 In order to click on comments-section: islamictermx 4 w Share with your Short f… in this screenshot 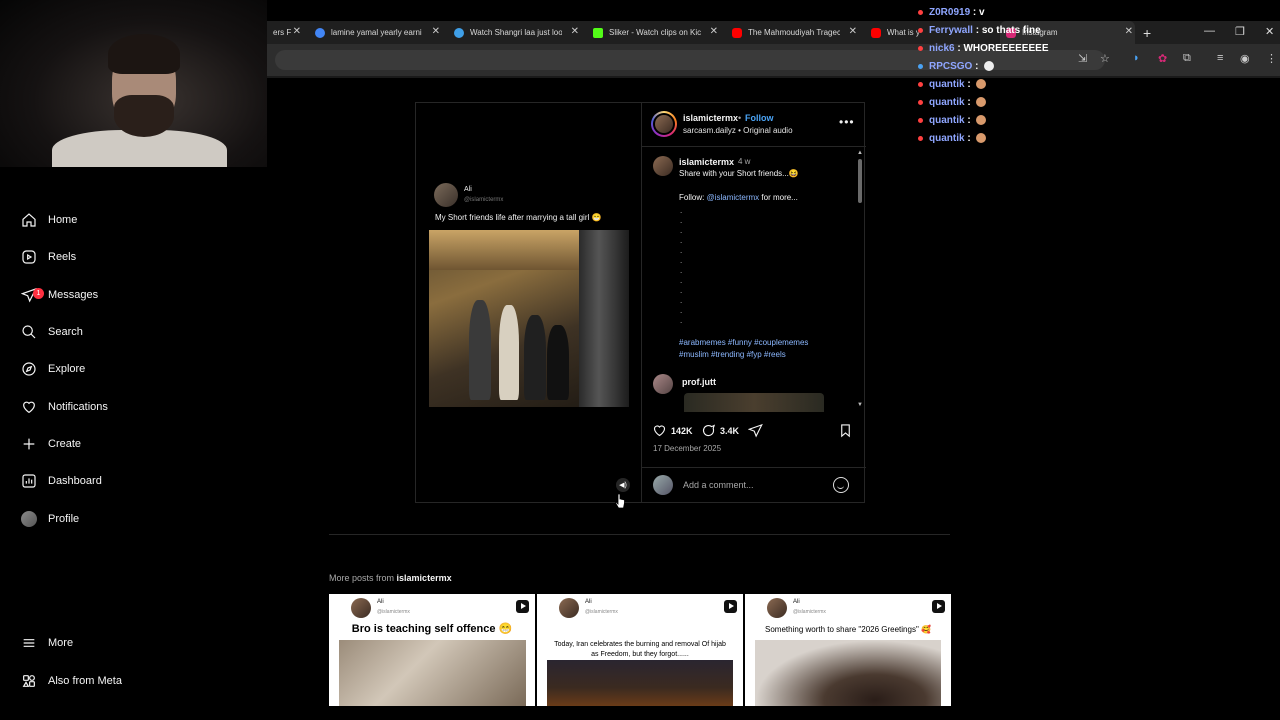, I will do `click(754, 280)`.